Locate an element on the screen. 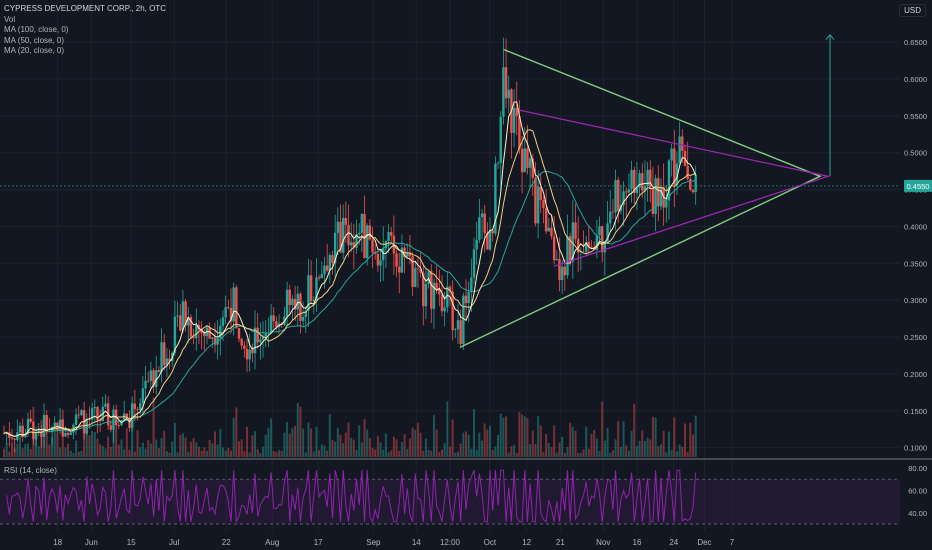 Image resolution: width=932 pixels, height=550 pixels. rsi-label: RSI (14, close) is located at coordinates (30, 470).